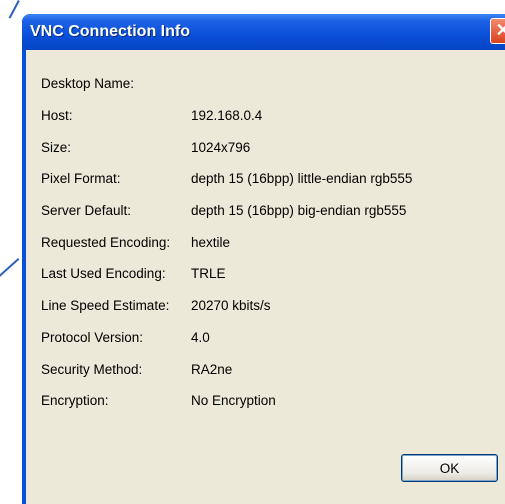 The image size is (505, 504). Describe the element at coordinates (221, 147) in the screenshot. I see `info-value: 1024x796` at that location.